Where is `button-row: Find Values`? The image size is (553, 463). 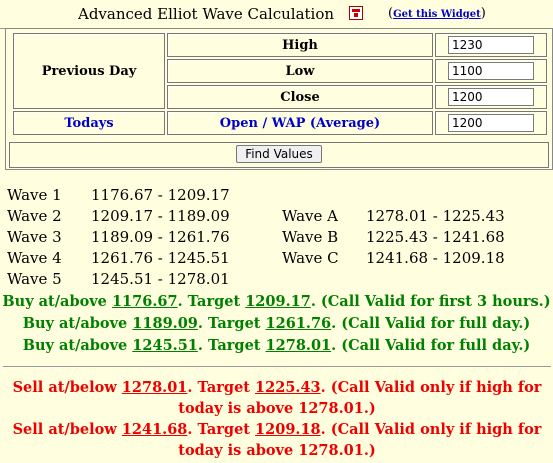
button-row: Find Values is located at coordinates (279, 155).